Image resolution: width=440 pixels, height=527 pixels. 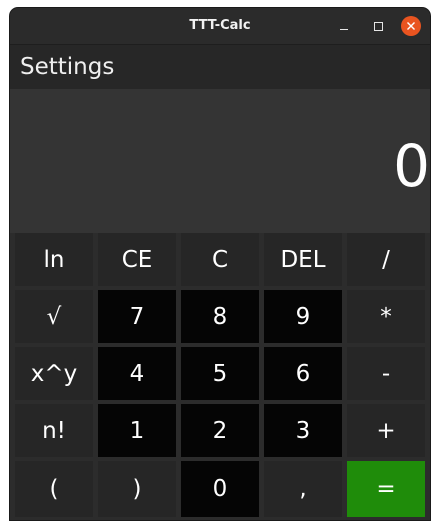 I want to click on multiply-button: *, so click(x=386, y=316).